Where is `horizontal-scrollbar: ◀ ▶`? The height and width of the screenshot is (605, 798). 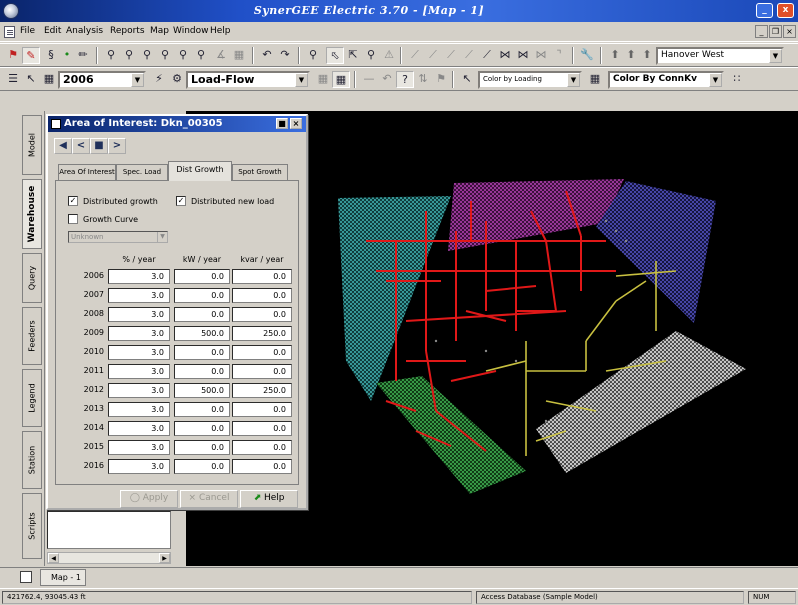 horizontal-scrollbar: ◀ ▶ is located at coordinates (109, 558).